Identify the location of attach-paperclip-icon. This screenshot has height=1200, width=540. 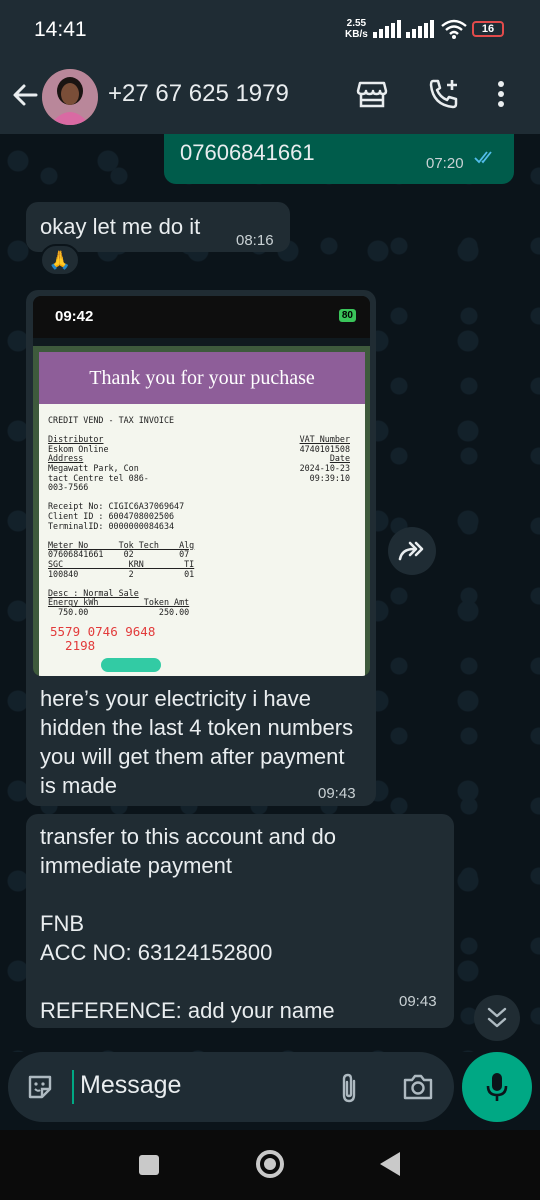
(349, 1088).